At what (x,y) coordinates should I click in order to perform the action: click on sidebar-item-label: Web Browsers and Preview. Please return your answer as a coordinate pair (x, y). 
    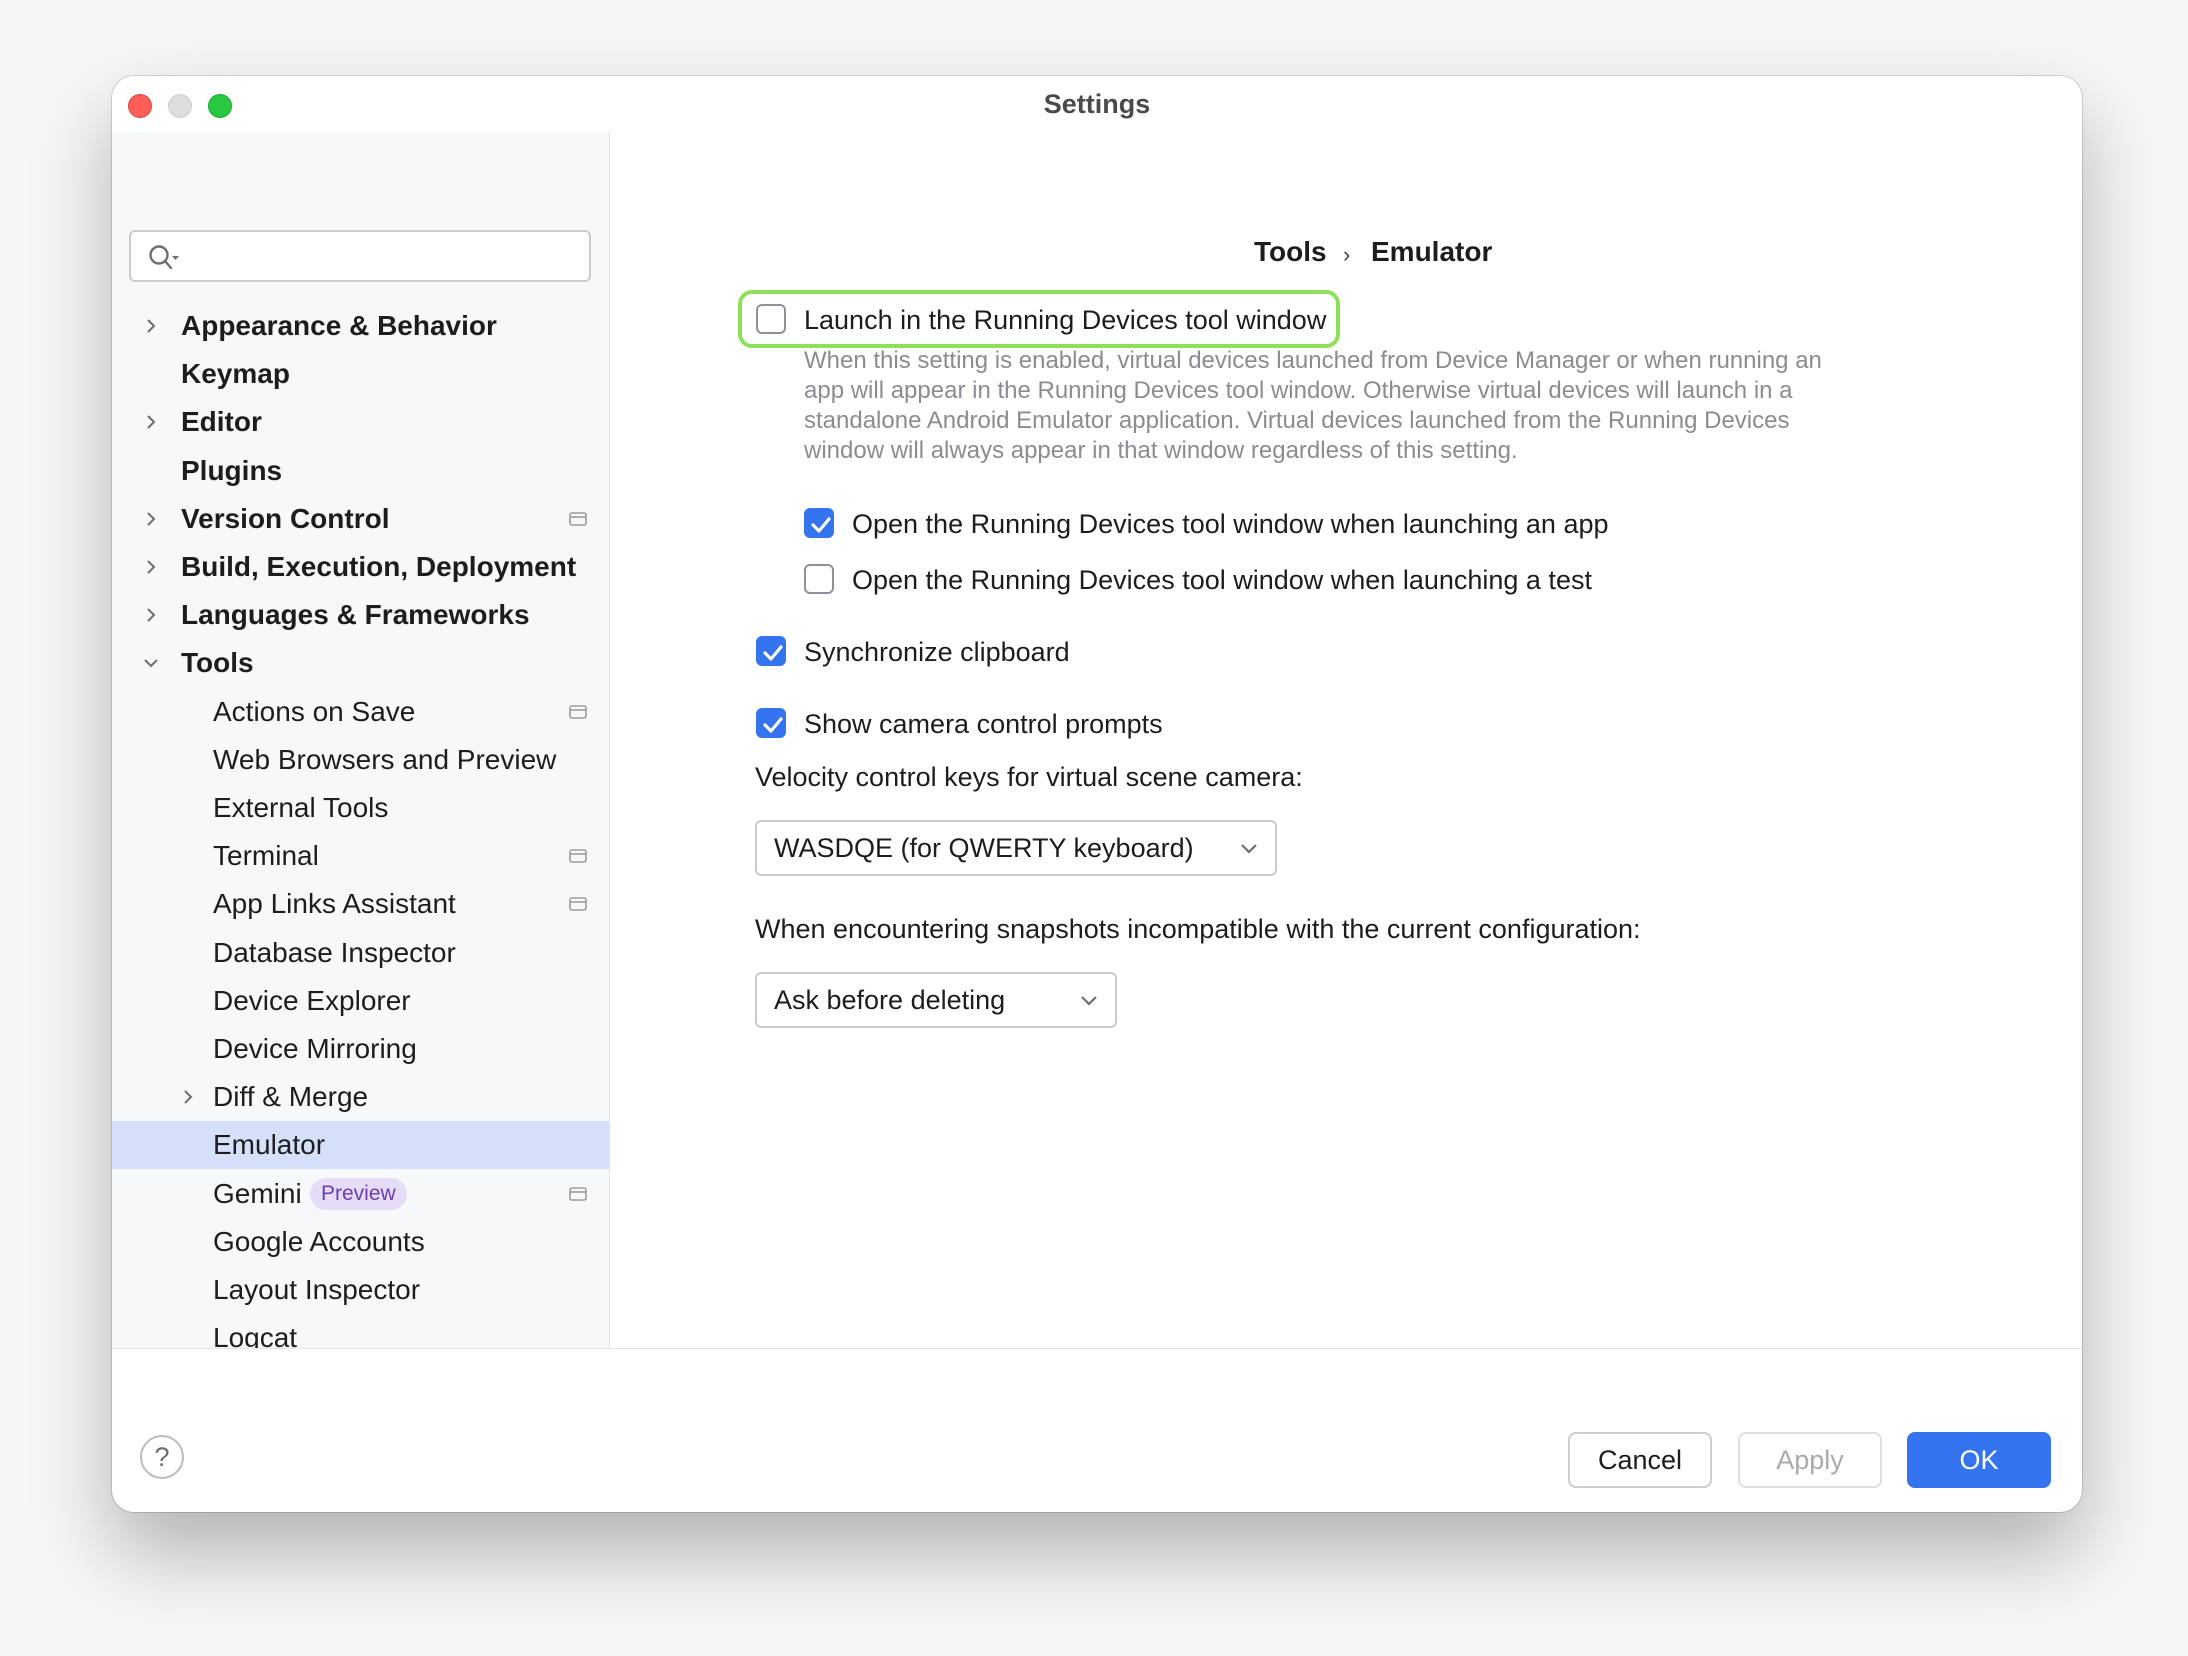
    Looking at the image, I should click on (385, 759).